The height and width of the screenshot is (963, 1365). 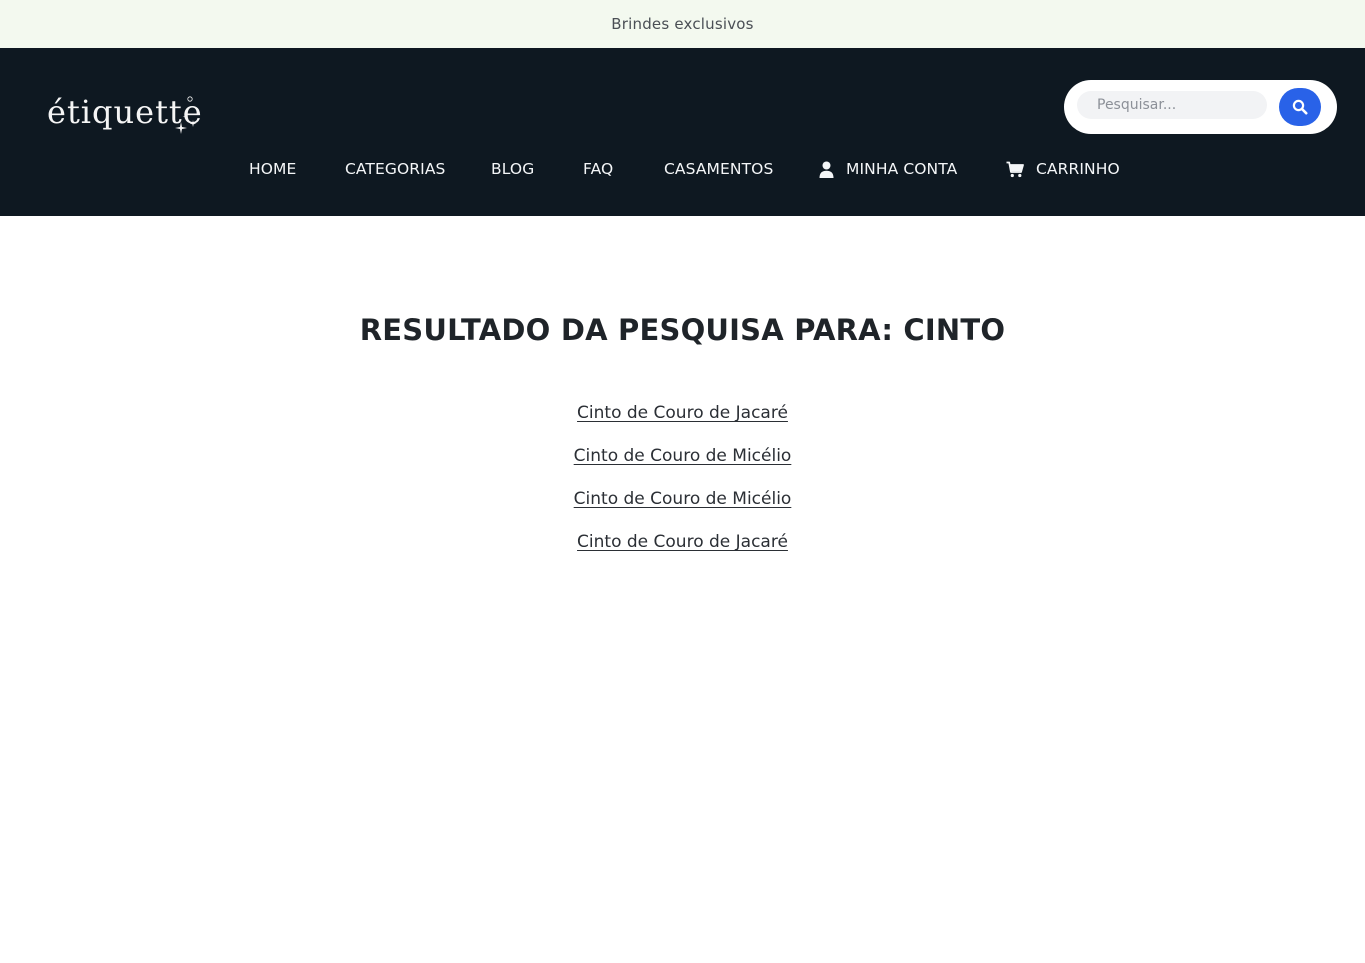 I want to click on search-input, so click(x=1172, y=105).